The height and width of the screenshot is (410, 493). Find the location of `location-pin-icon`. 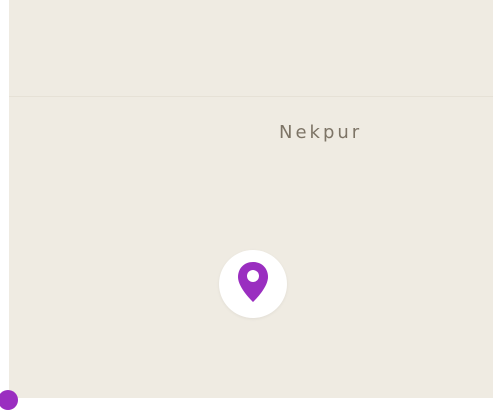

location-pin-icon is located at coordinates (253, 282).